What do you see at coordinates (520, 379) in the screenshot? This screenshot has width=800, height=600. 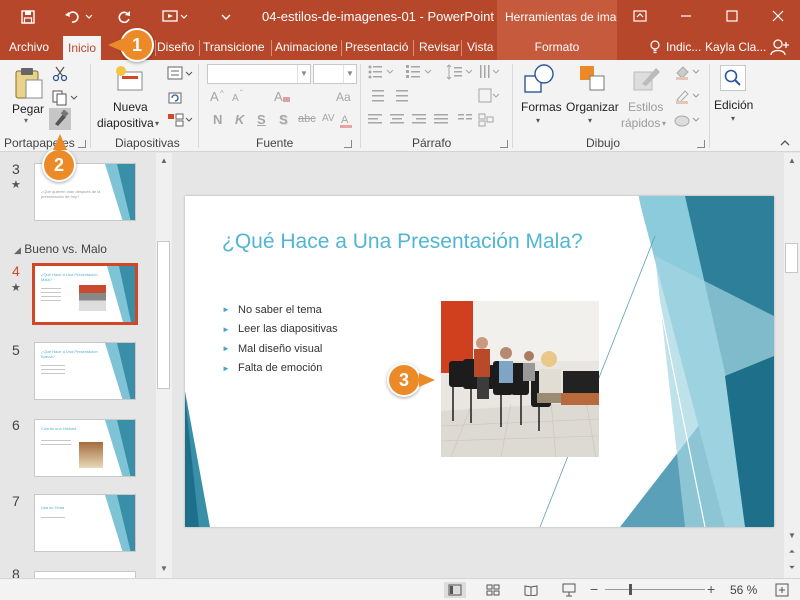 I see `slide-picture` at bounding box center [520, 379].